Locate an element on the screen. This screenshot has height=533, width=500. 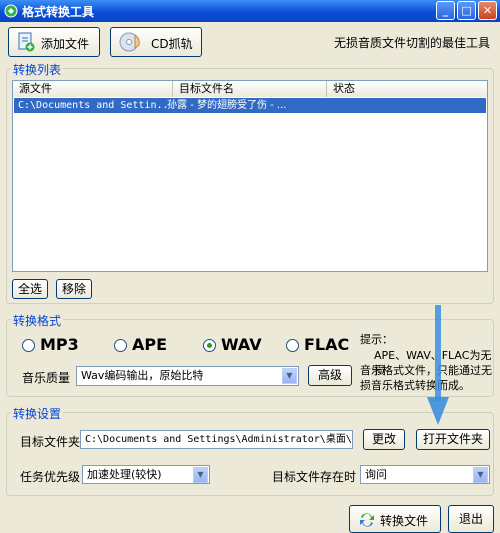
priority-value: 加速处理(较快) is located at coordinates (124, 474).